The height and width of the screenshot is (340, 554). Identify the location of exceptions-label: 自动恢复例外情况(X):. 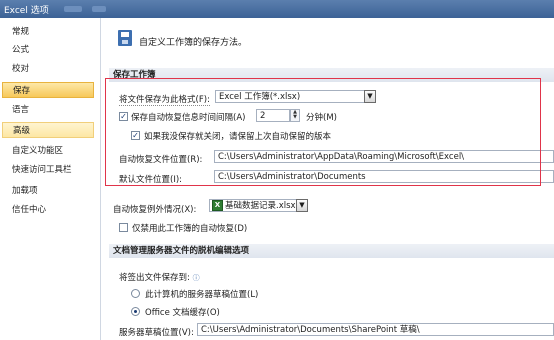
(155, 210).